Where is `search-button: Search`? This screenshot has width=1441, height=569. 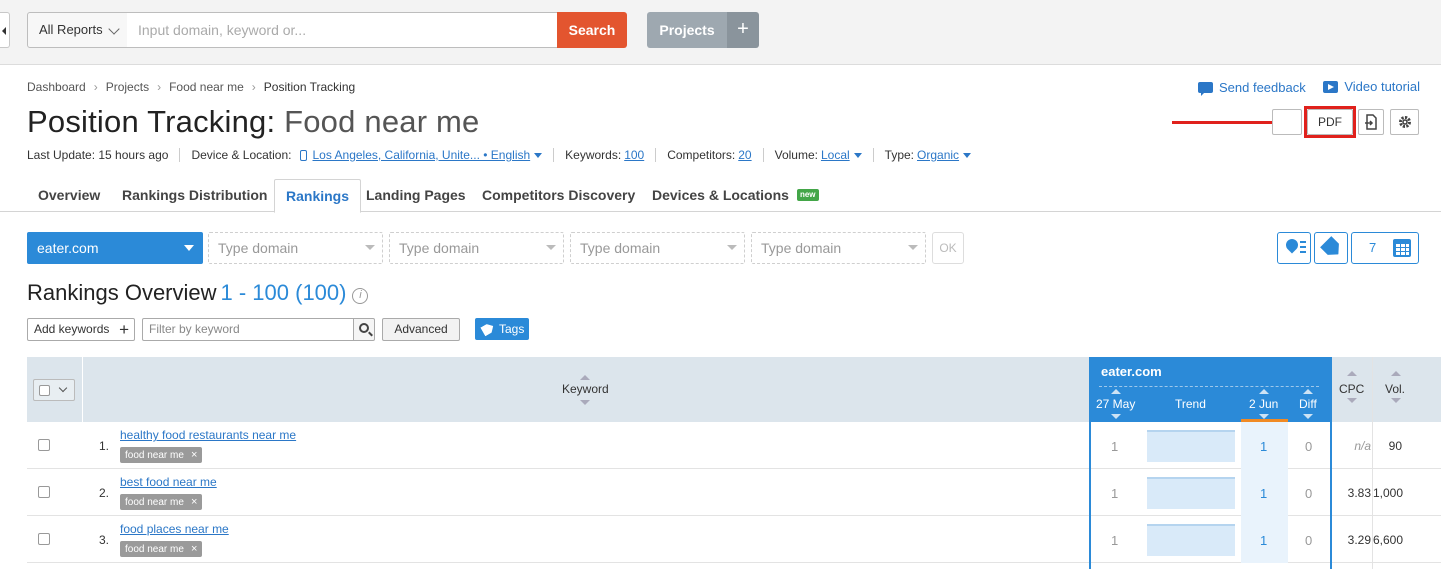 search-button: Search is located at coordinates (592, 30).